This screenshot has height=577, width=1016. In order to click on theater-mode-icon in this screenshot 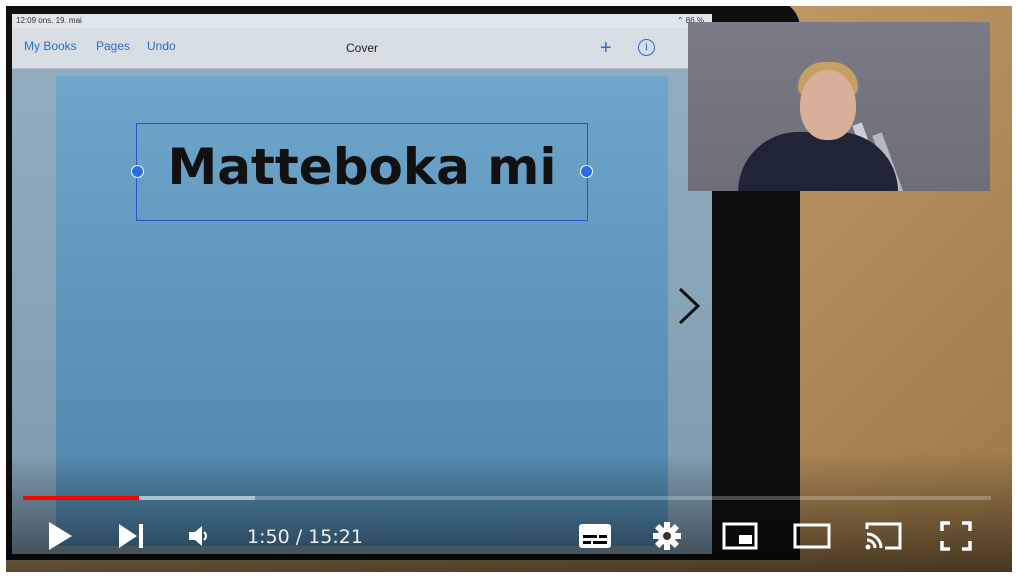, I will do `click(812, 536)`.